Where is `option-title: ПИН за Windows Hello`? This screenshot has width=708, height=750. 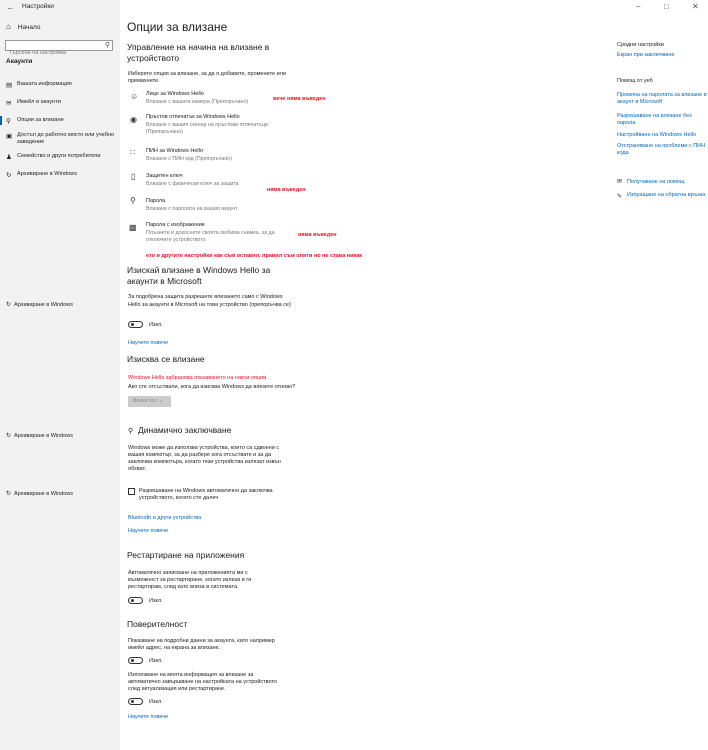 option-title: ПИН за Windows Hello is located at coordinates (174, 151).